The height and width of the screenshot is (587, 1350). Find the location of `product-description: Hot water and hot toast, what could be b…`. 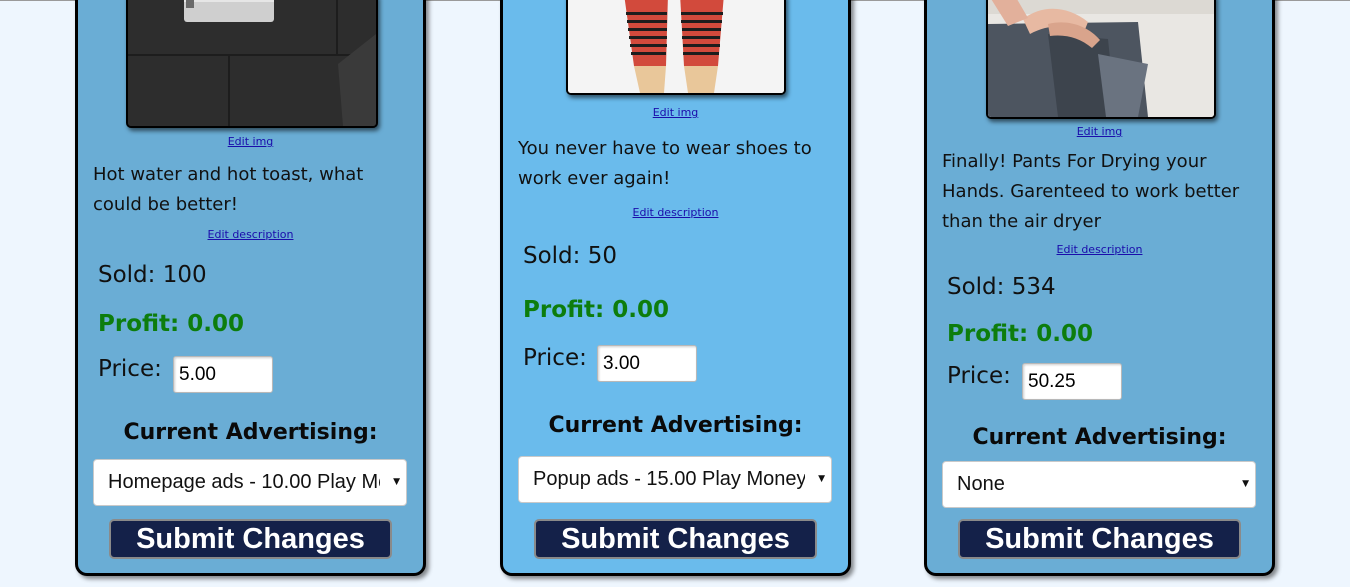

product-description: Hot water and hot toast, what could be b… is located at coordinates (228, 189).